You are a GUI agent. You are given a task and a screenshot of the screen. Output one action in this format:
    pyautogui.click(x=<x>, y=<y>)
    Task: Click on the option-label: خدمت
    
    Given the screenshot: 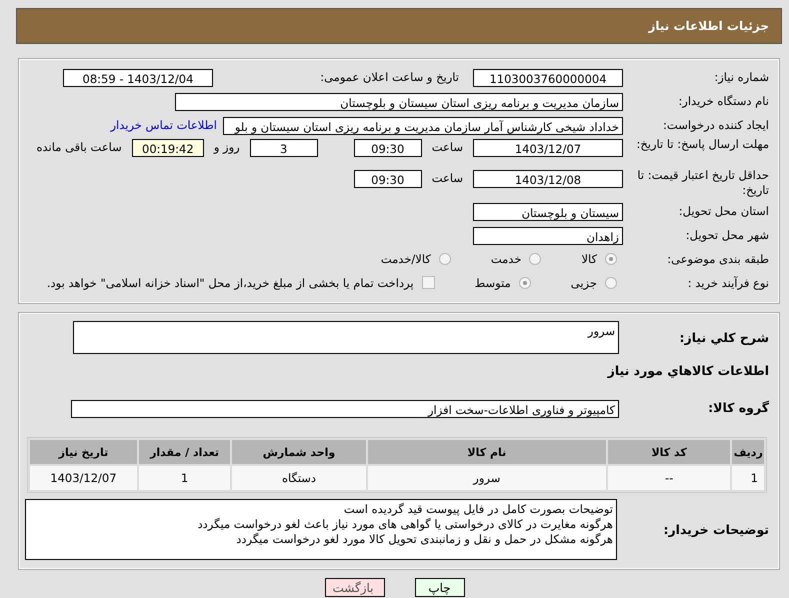 What is the action you would take?
    pyautogui.click(x=506, y=259)
    